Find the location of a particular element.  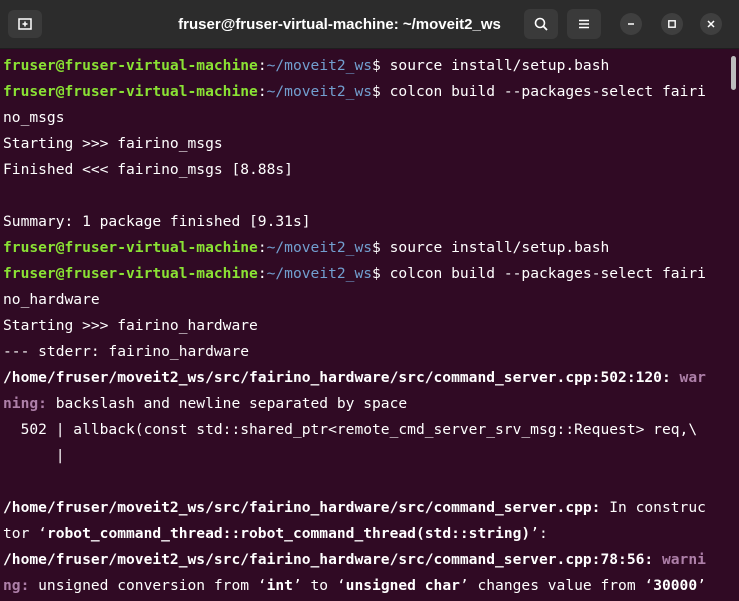

terminal-line: no_msgs is located at coordinates (34, 117).